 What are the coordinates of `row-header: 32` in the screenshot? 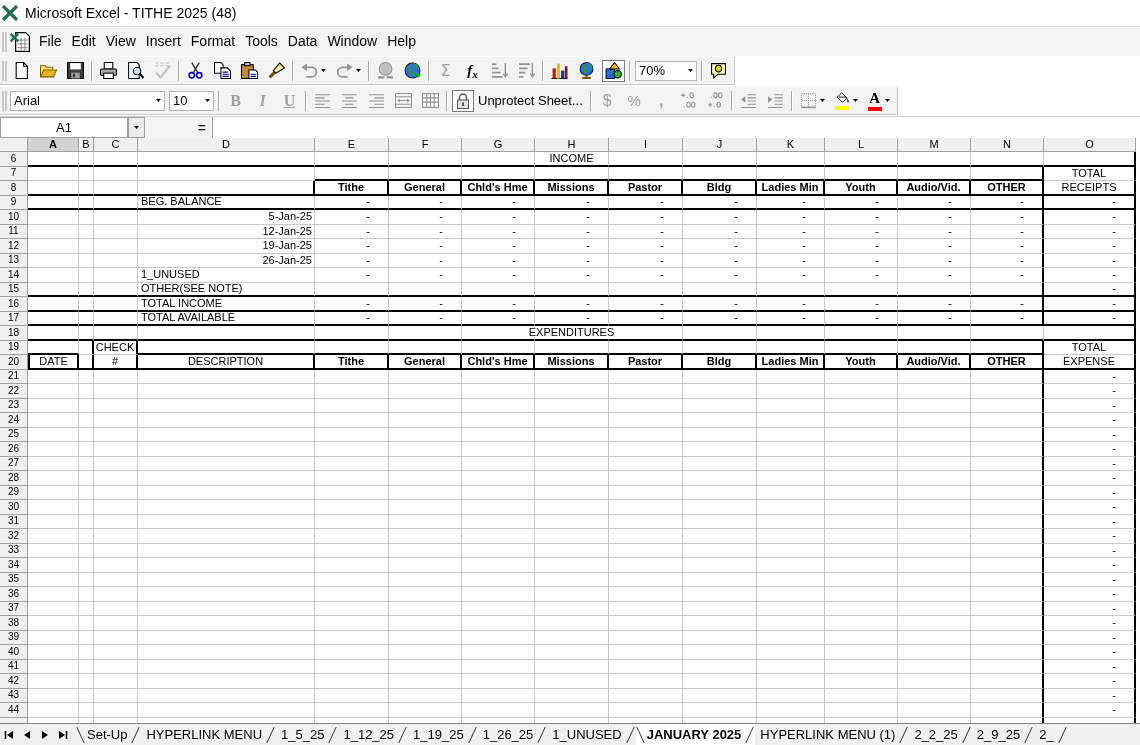 It's located at (14, 536).